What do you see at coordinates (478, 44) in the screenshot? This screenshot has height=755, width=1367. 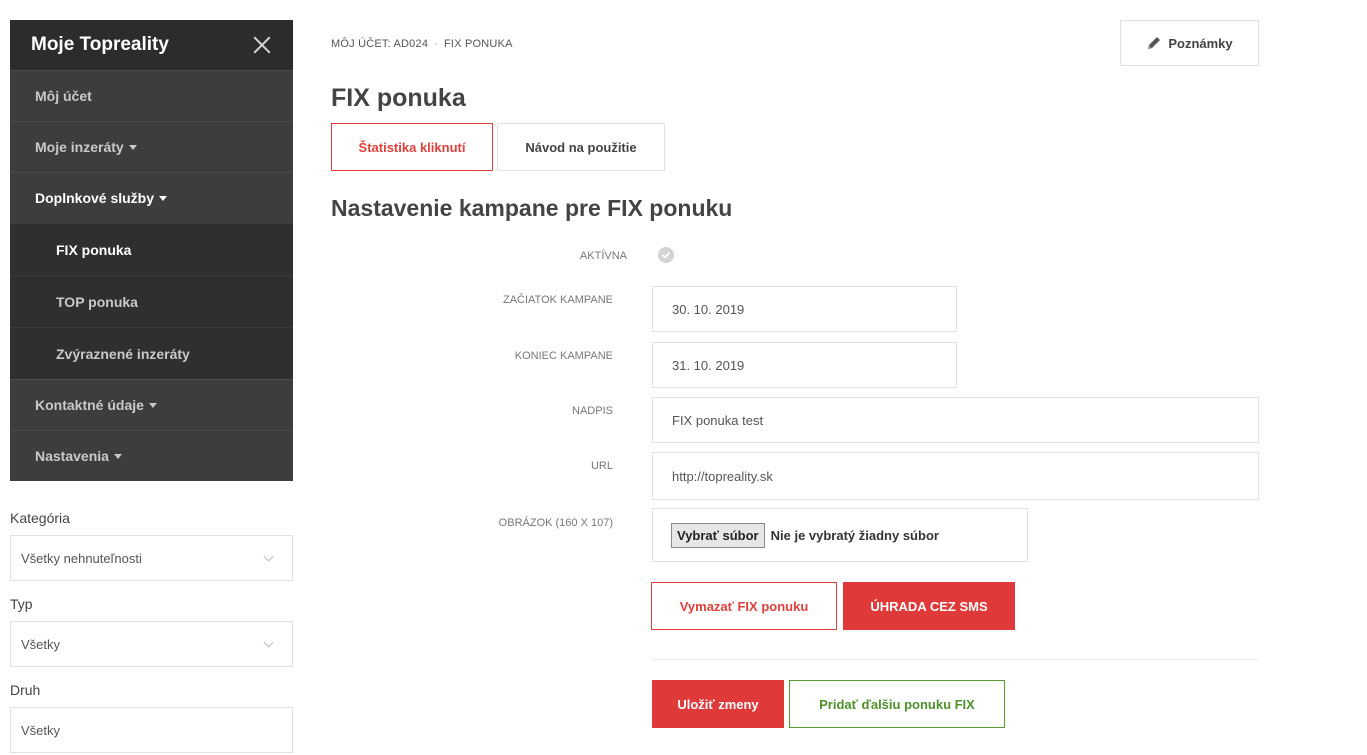 I see `breadcrumb-current: FIX PONUKA` at bounding box center [478, 44].